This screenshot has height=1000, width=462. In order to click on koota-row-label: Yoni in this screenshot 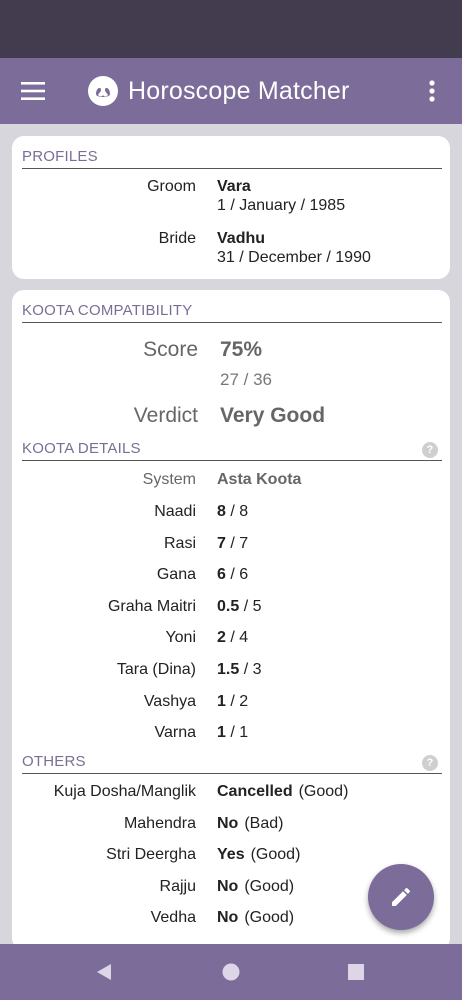, I will do `click(180, 638)`.